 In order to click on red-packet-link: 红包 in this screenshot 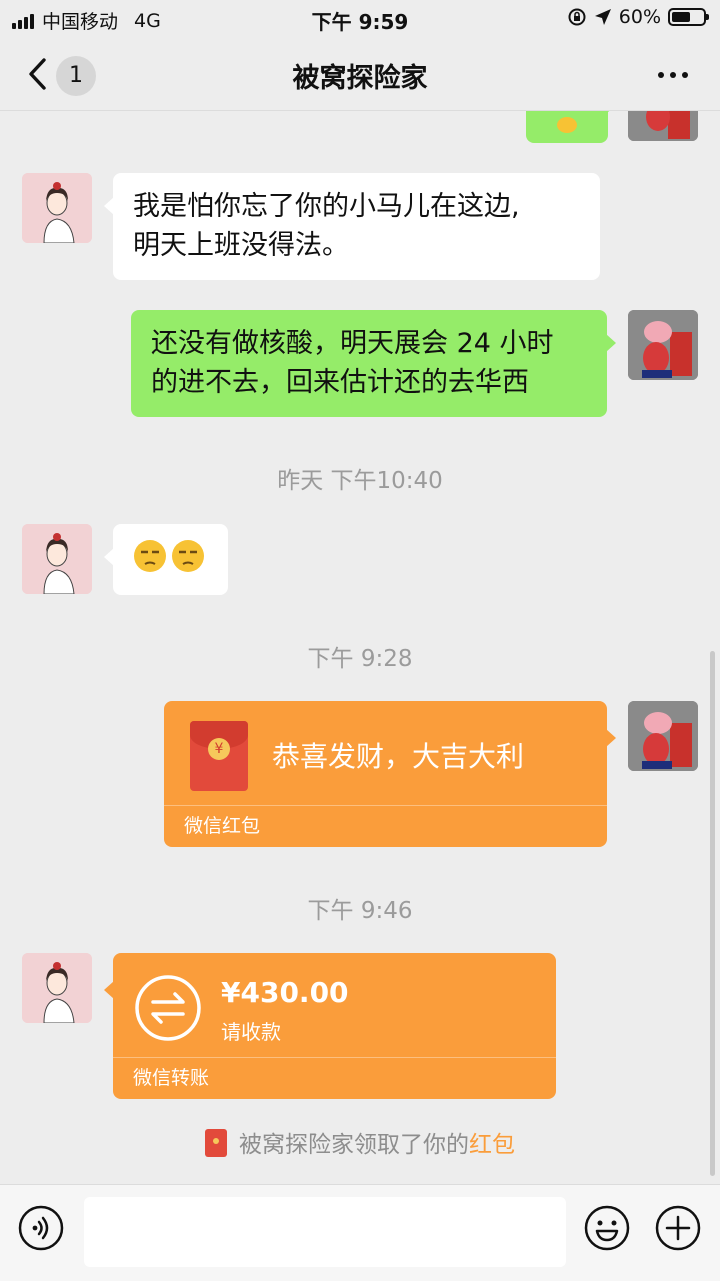, I will do `click(492, 1145)`.